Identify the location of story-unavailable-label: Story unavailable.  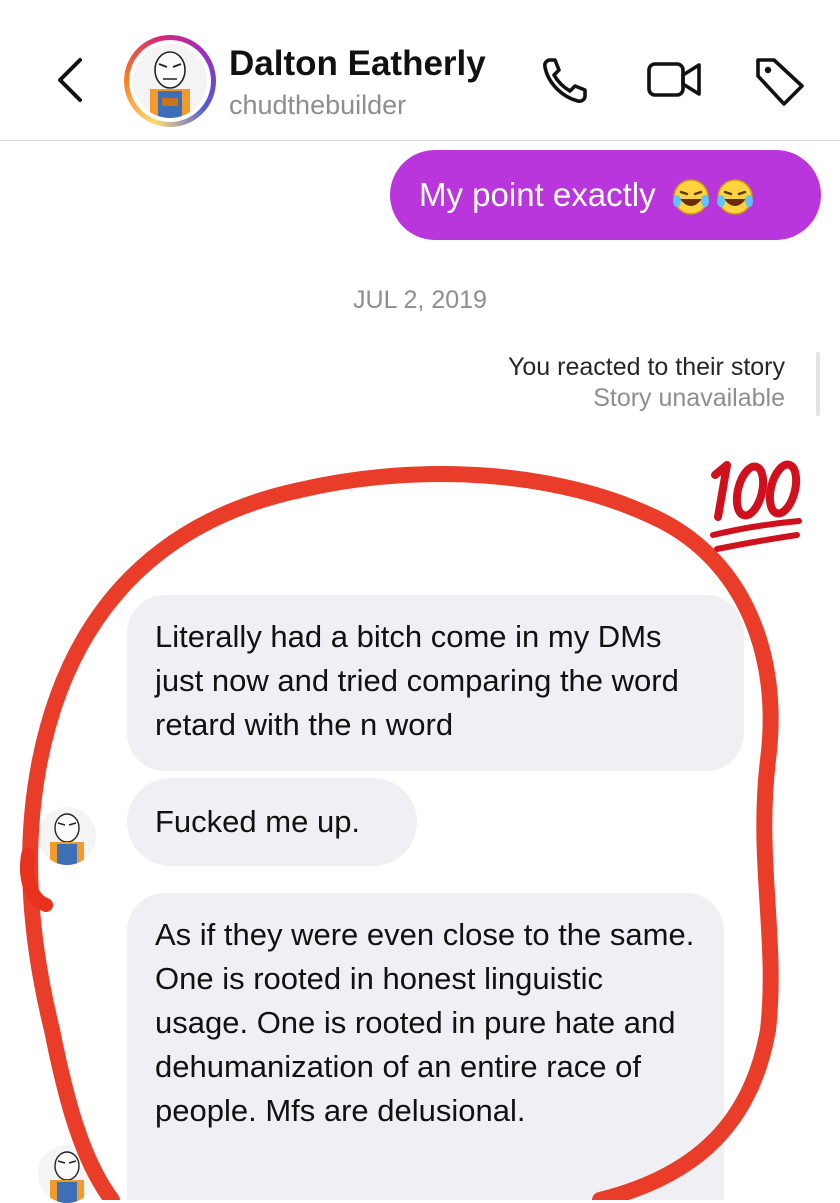
(689, 398).